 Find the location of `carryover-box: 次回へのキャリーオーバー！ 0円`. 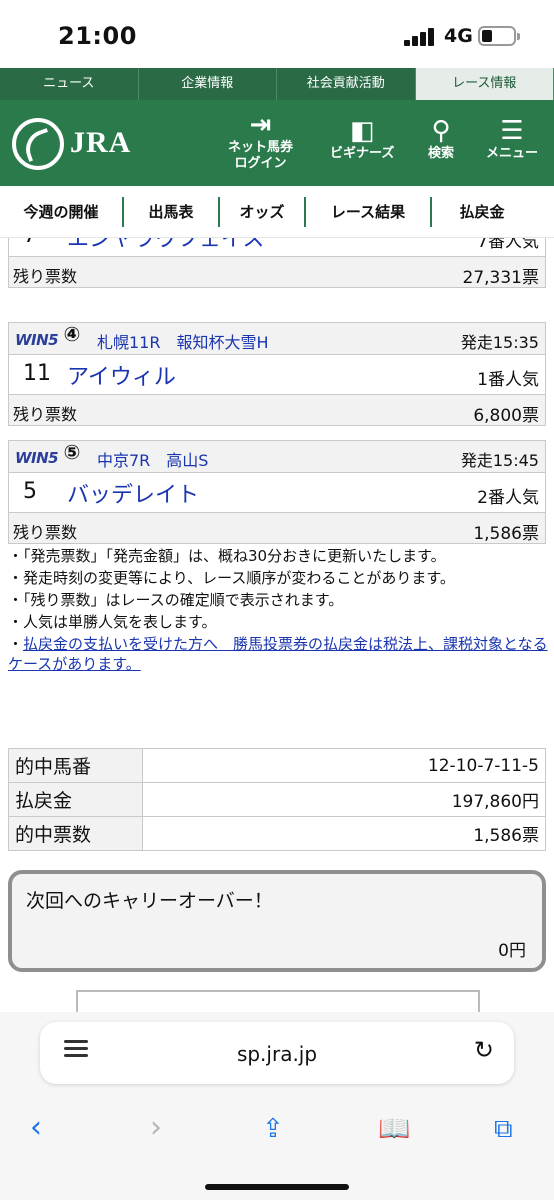

carryover-box: 次回へのキャリーオーバー！ 0円 is located at coordinates (277, 921).